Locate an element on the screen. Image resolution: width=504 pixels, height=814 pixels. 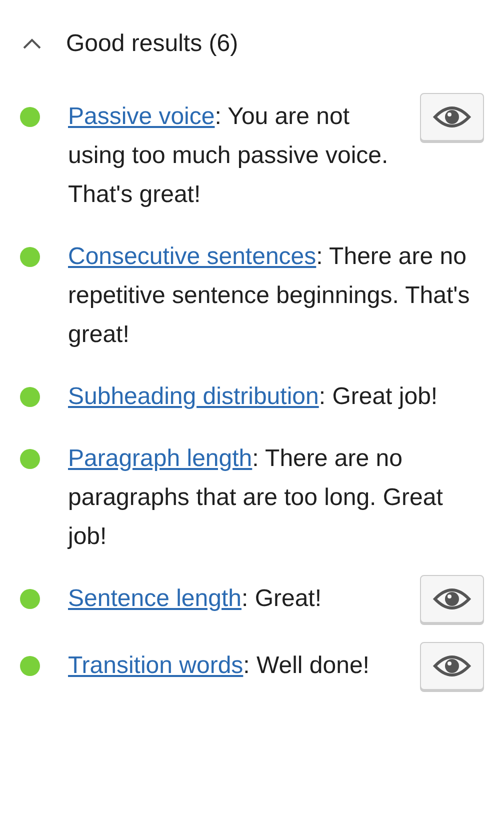
result-text: Paragraph length: There are no paragraphs that are too long. Great job! is located at coordinates (256, 498).